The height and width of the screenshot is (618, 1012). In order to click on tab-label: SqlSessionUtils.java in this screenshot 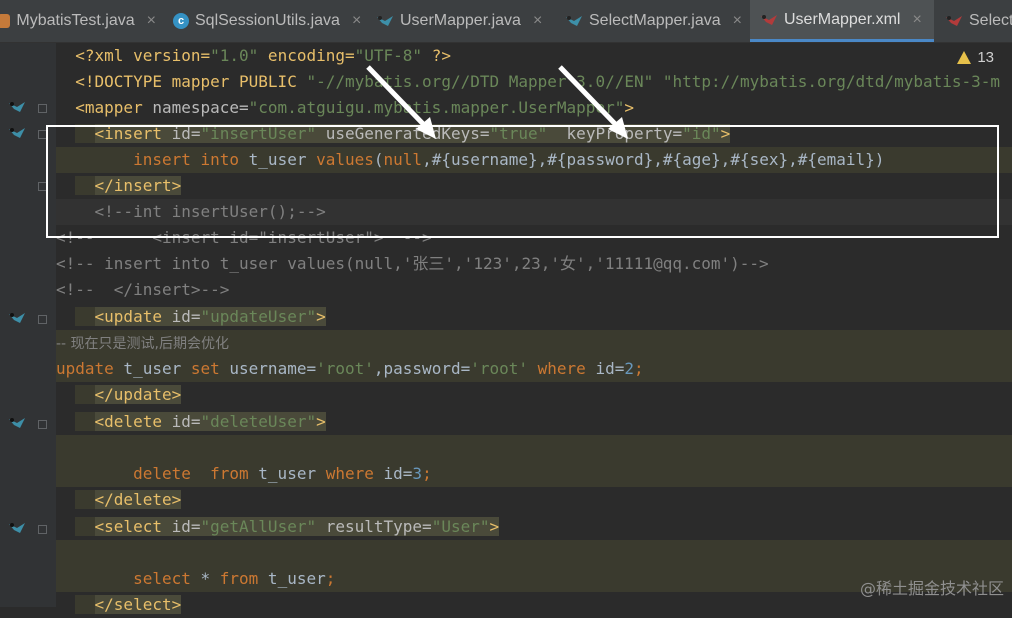, I will do `click(267, 20)`.